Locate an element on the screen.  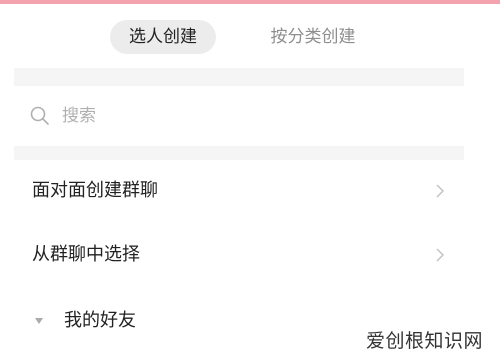
watermark: 爱创根知识网 is located at coordinates (425, 341).